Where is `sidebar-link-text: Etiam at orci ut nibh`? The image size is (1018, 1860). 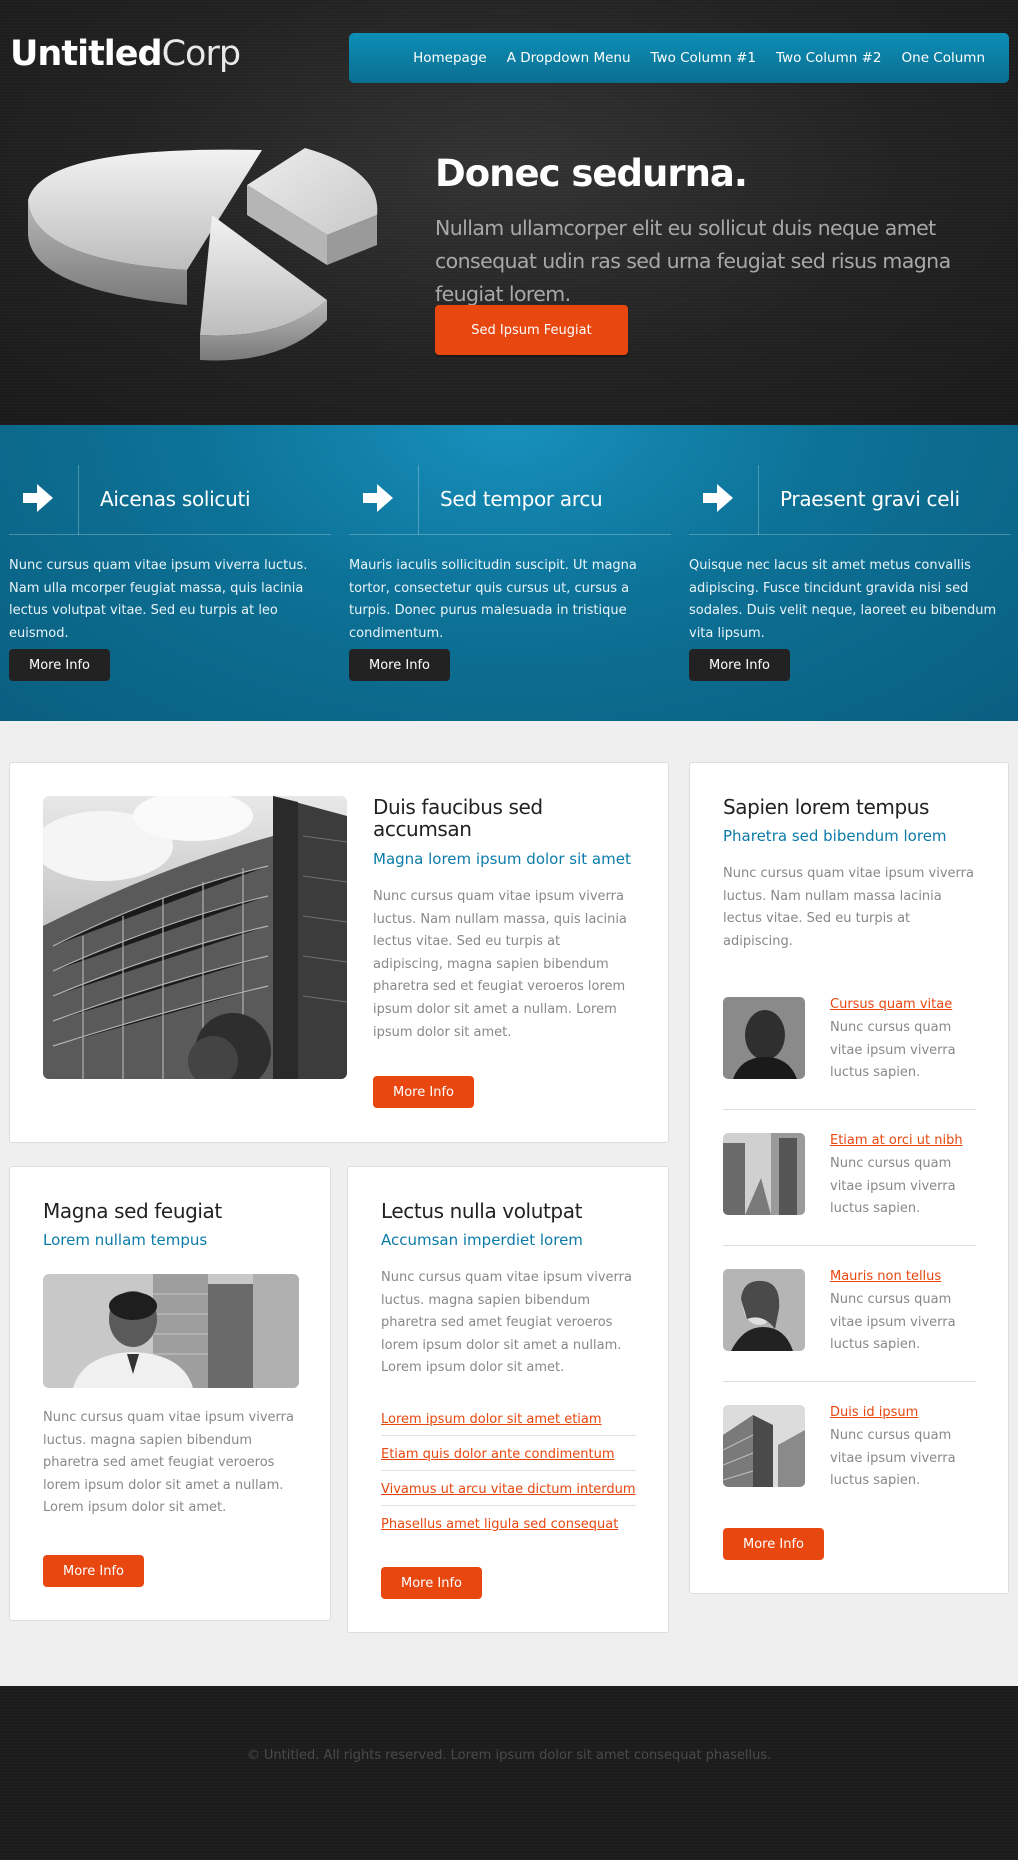
sidebar-link-text: Etiam at orci ut nibh is located at coordinates (896, 1140).